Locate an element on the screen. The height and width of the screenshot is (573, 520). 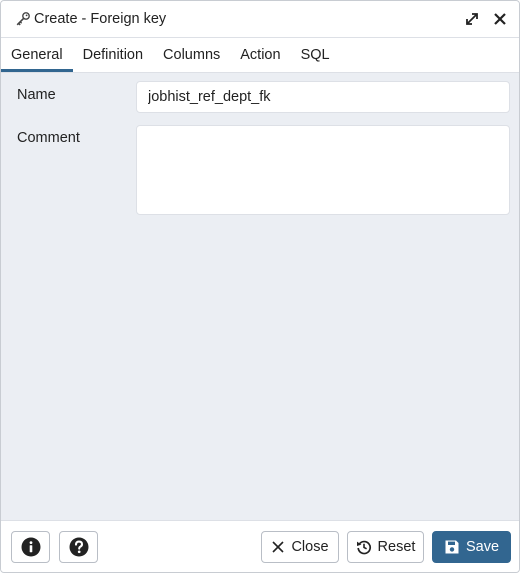
key-icon is located at coordinates (23, 19).